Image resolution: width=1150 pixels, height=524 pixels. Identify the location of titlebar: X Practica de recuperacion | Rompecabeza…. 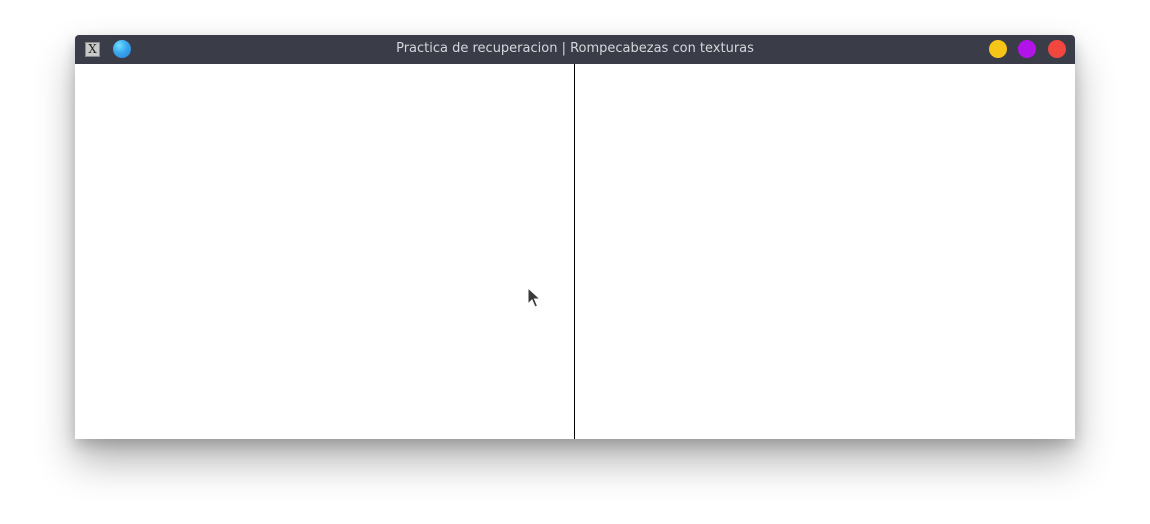
(575, 49).